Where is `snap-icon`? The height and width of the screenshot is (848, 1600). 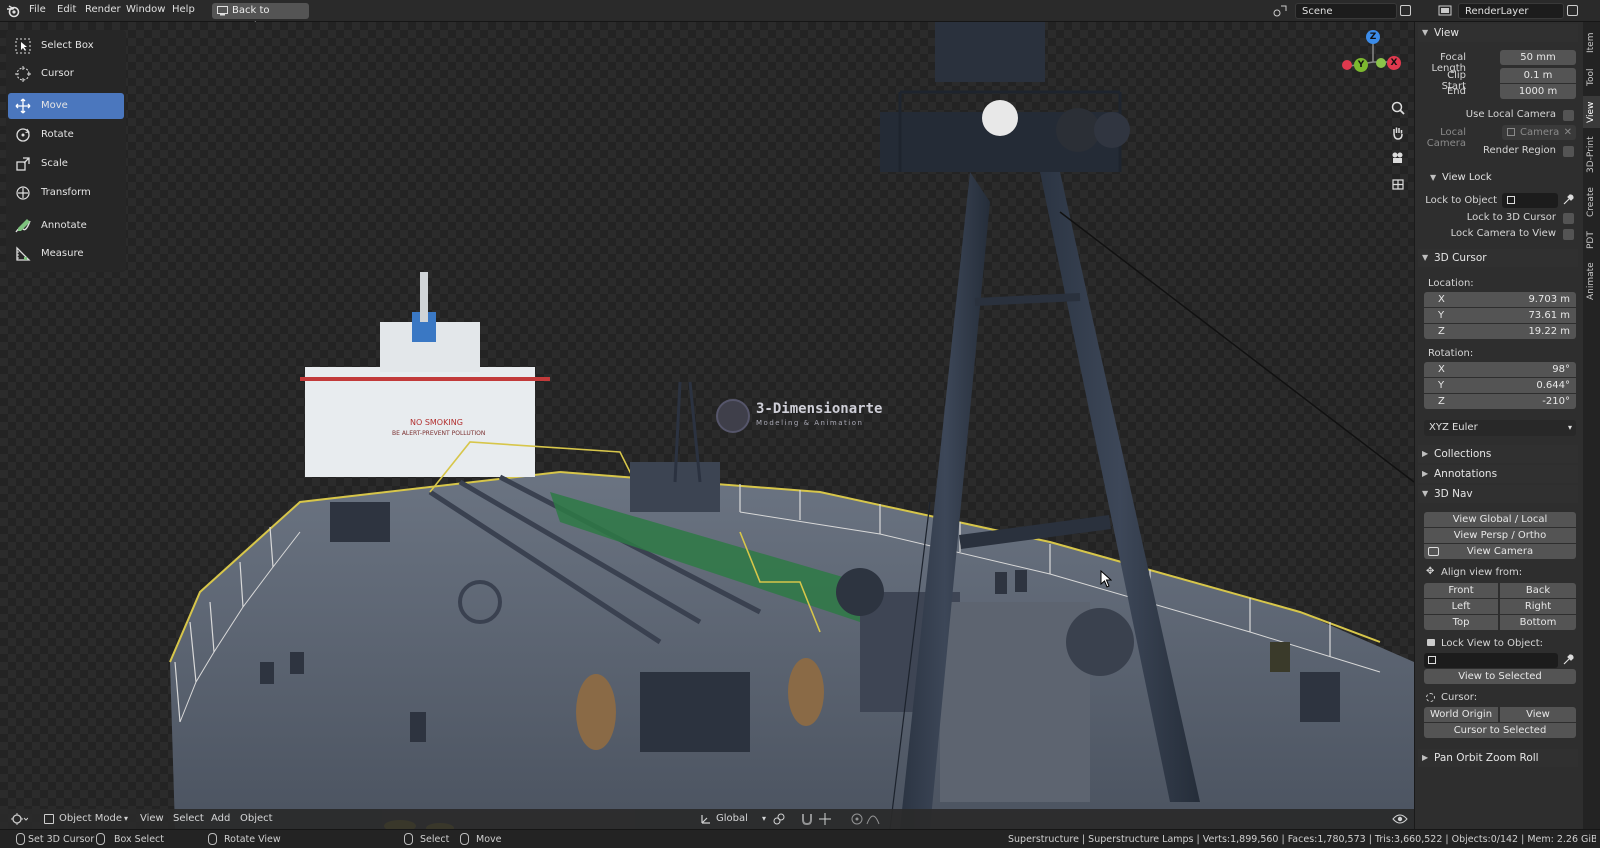 snap-icon is located at coordinates (807, 819).